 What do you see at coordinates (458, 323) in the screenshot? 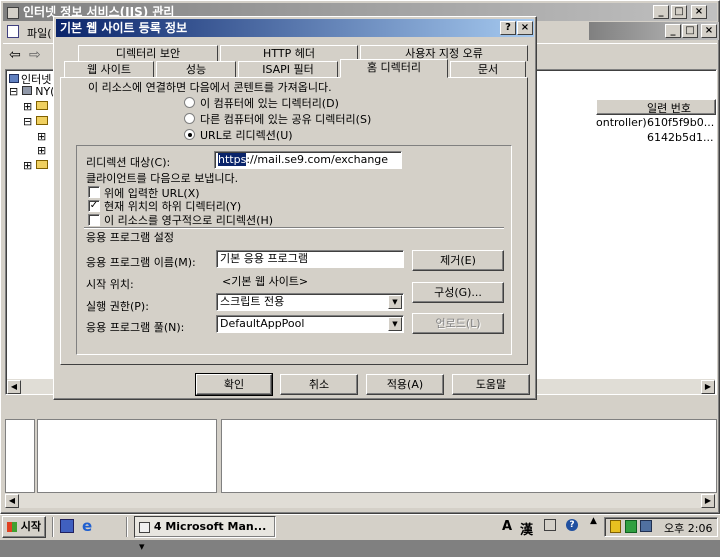
I see `unload-button: 언로드(L)` at bounding box center [458, 323].